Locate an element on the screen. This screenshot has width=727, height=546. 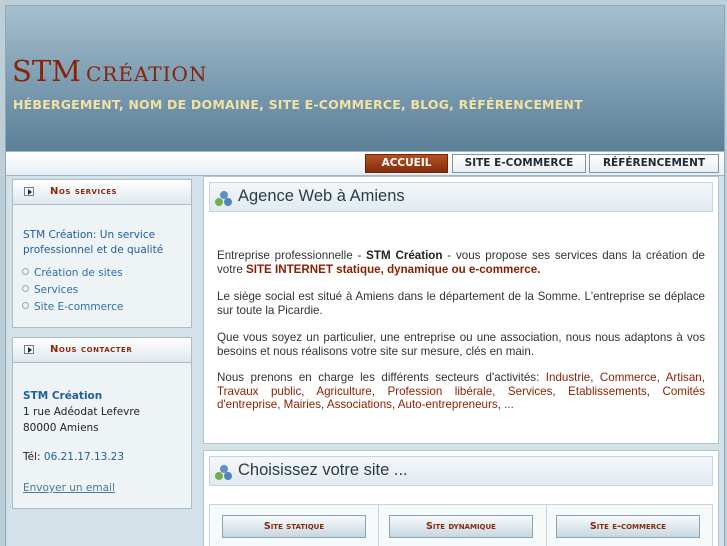
main-content-header: Agence Web à Amiens is located at coordinates (461, 197).